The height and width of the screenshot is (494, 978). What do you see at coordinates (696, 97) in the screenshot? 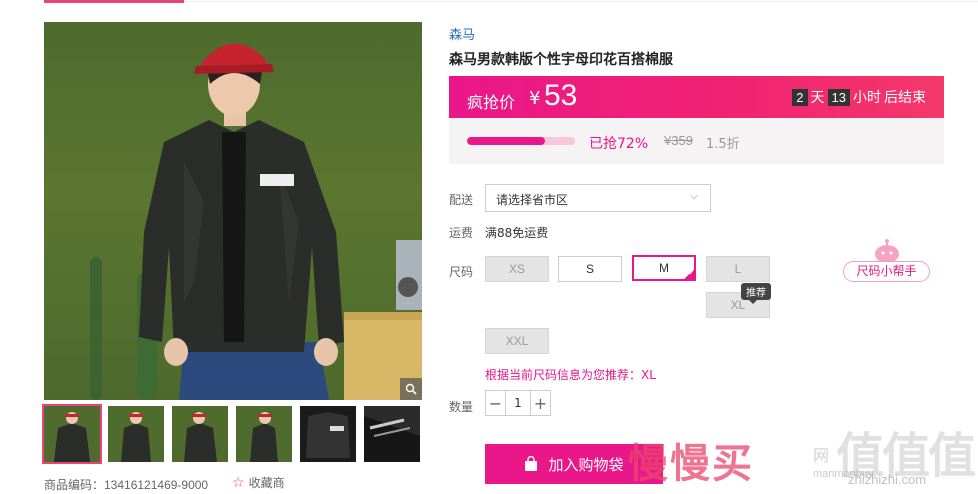
I see `price-banner: 疯抢价 ¥ 53 2 天 13 小时 后结束` at bounding box center [696, 97].